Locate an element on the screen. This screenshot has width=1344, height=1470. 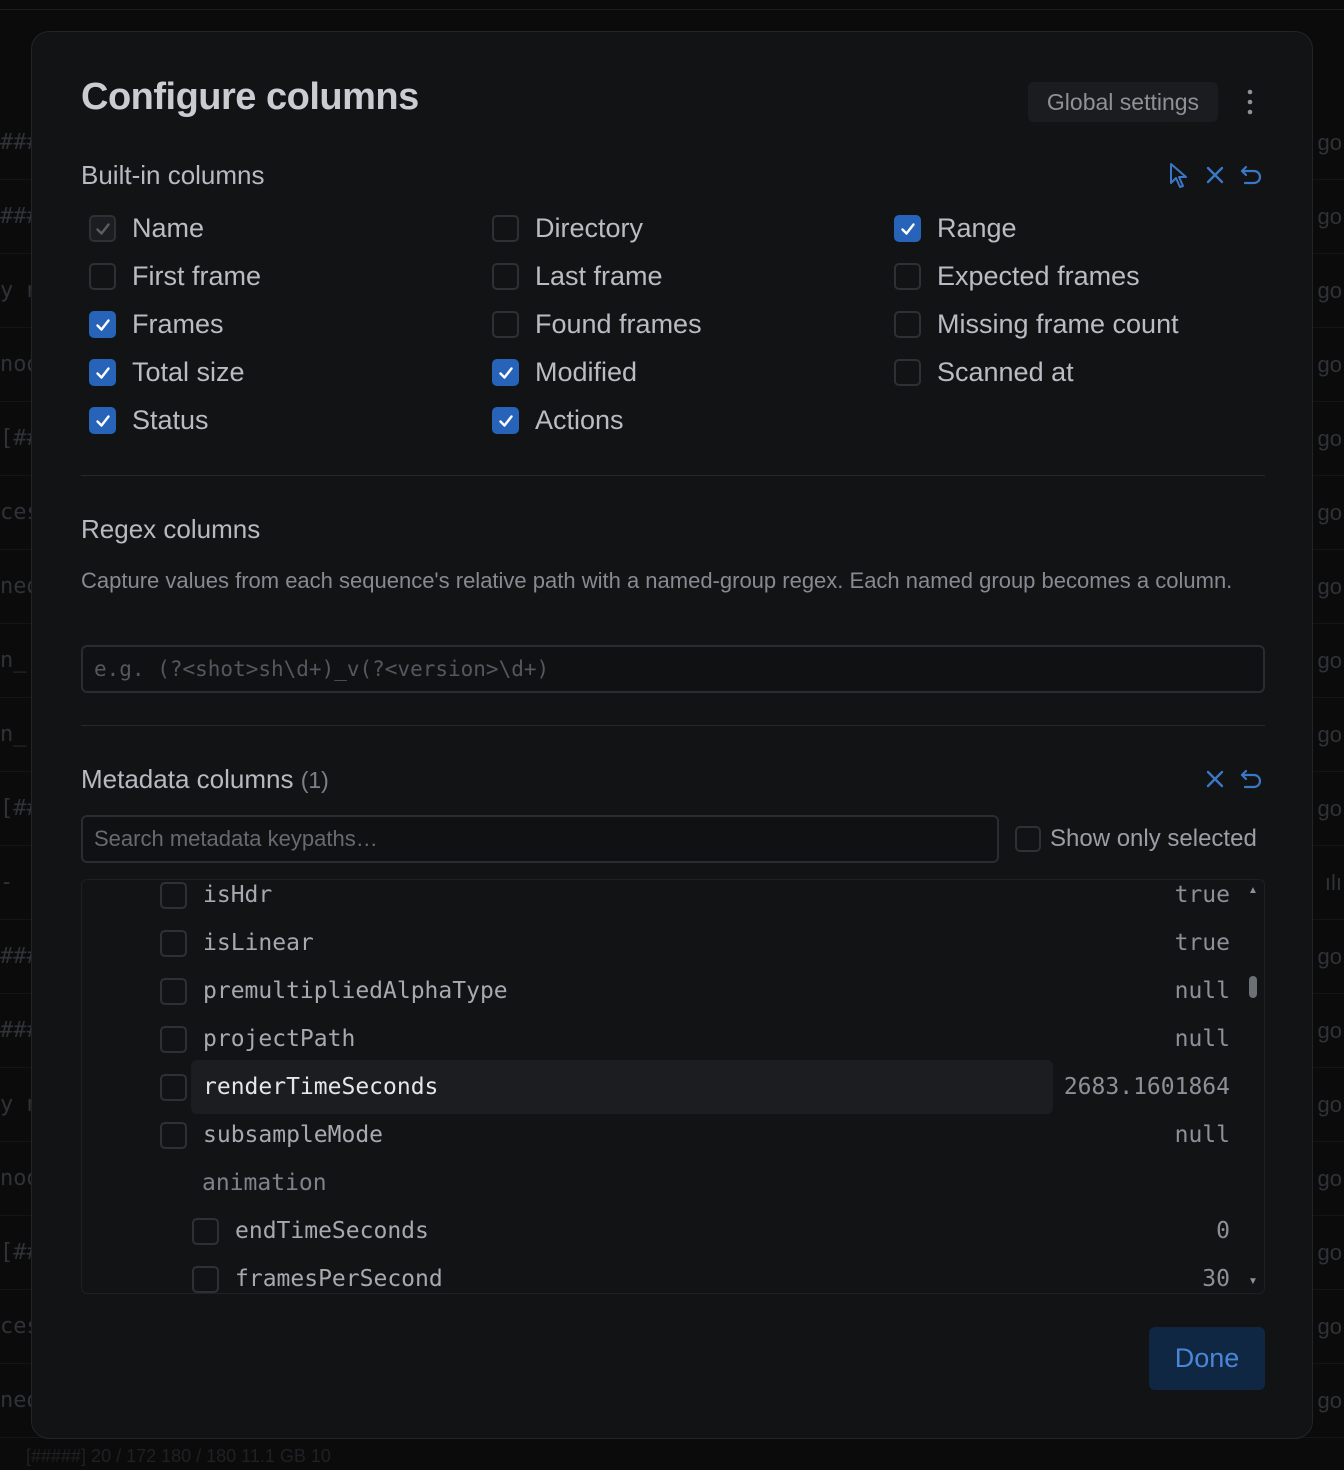
column-option-total-size: Total size is located at coordinates (167, 372).